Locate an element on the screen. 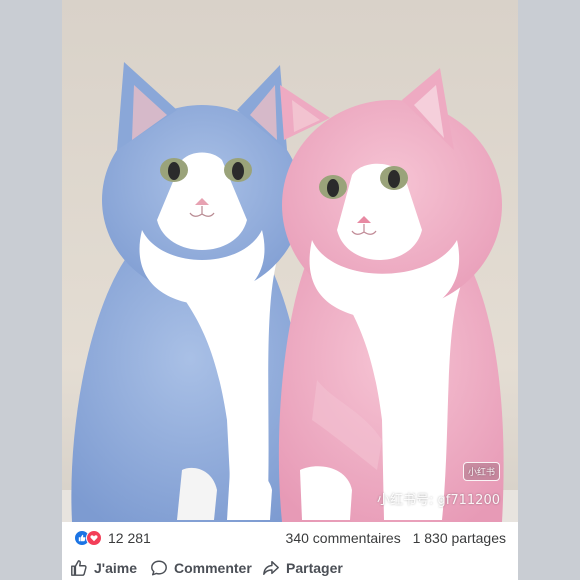 The width and height of the screenshot is (580, 580). heart-icon is located at coordinates (94, 538).